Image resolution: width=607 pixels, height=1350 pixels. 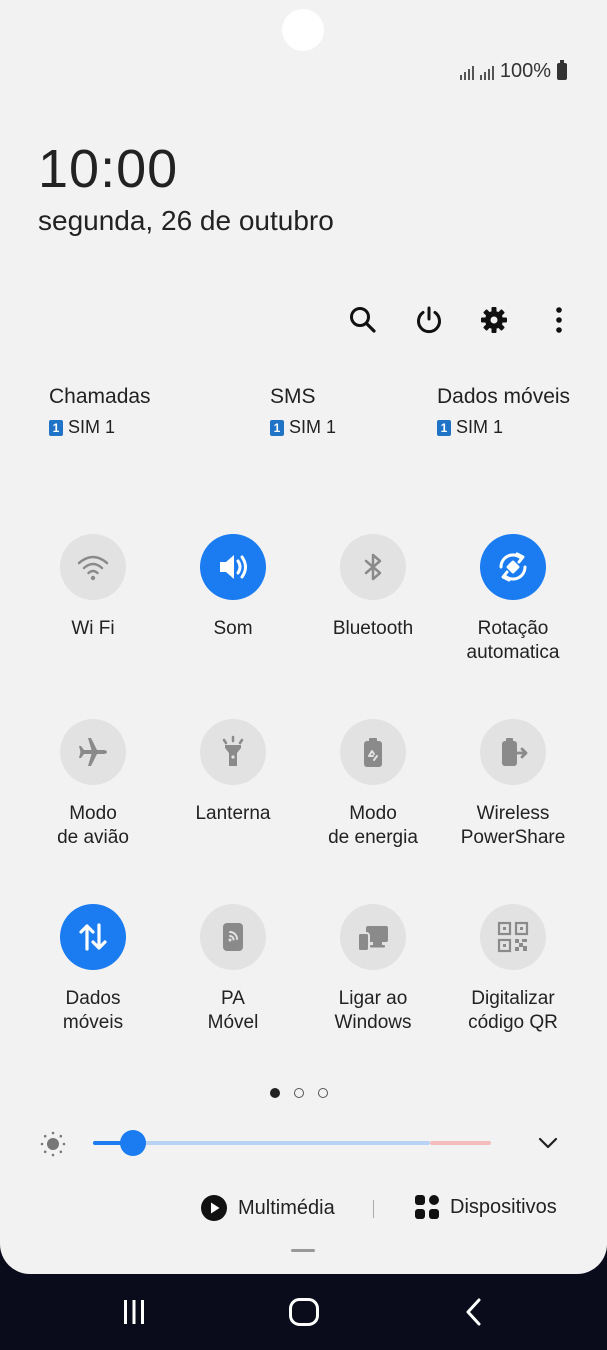 I want to click on sim-calls-title: Chamadas, so click(x=100, y=396).